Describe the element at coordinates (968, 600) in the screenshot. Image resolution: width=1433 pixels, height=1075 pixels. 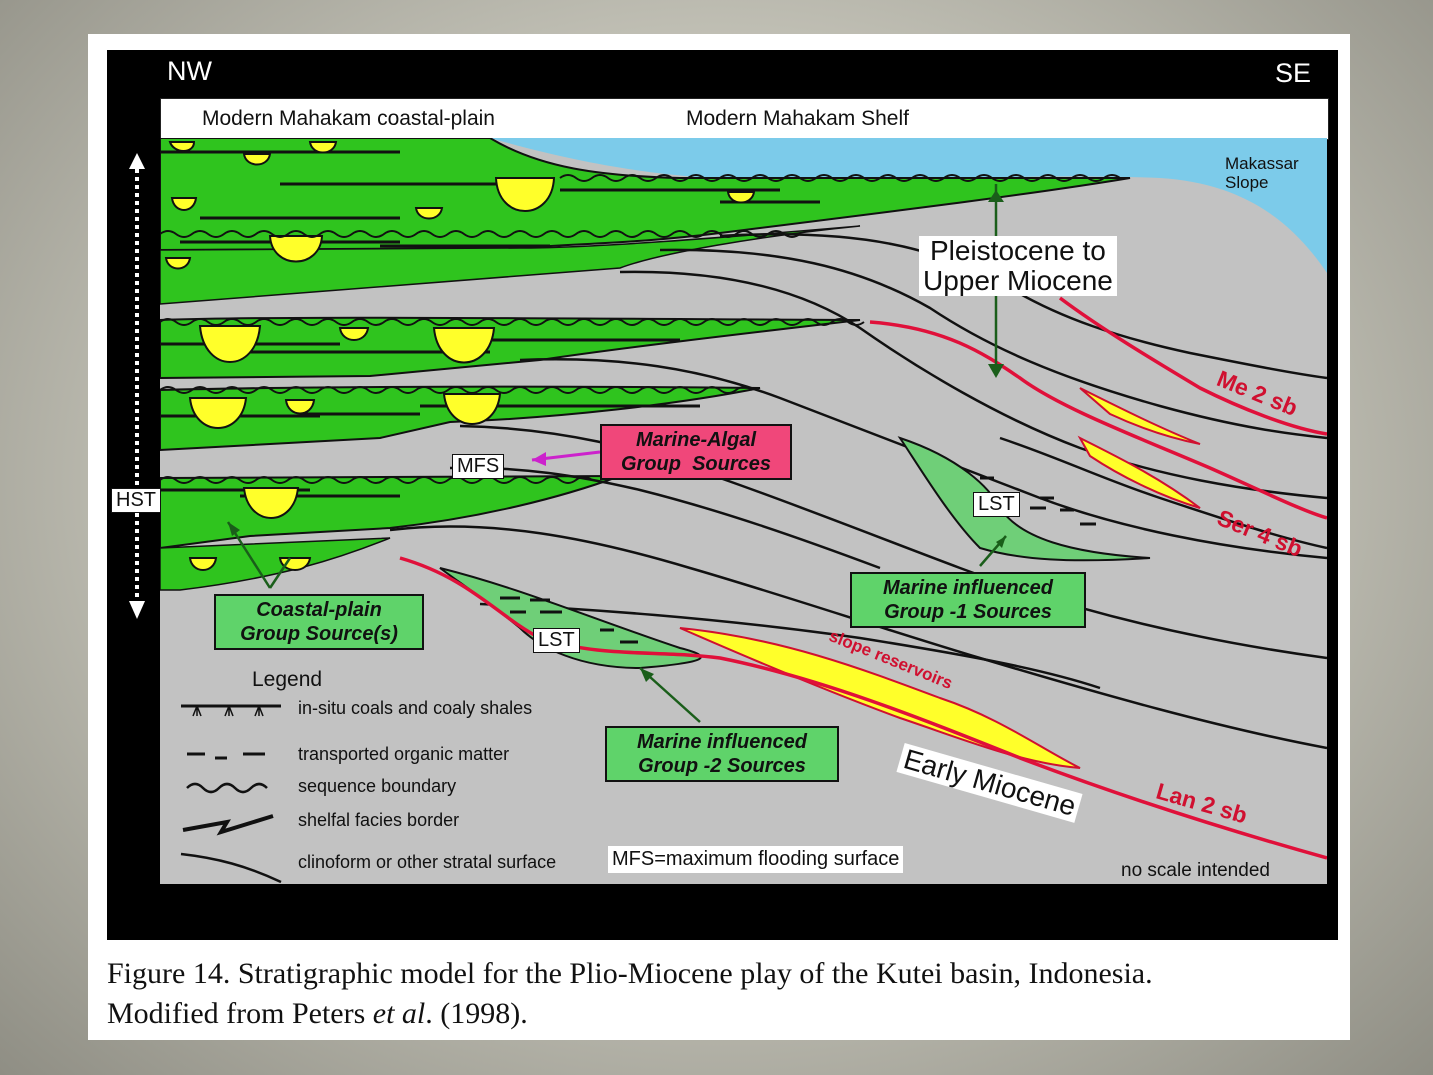
I see `marine-group1-box: Marine influenced Group -1 Sources` at that location.